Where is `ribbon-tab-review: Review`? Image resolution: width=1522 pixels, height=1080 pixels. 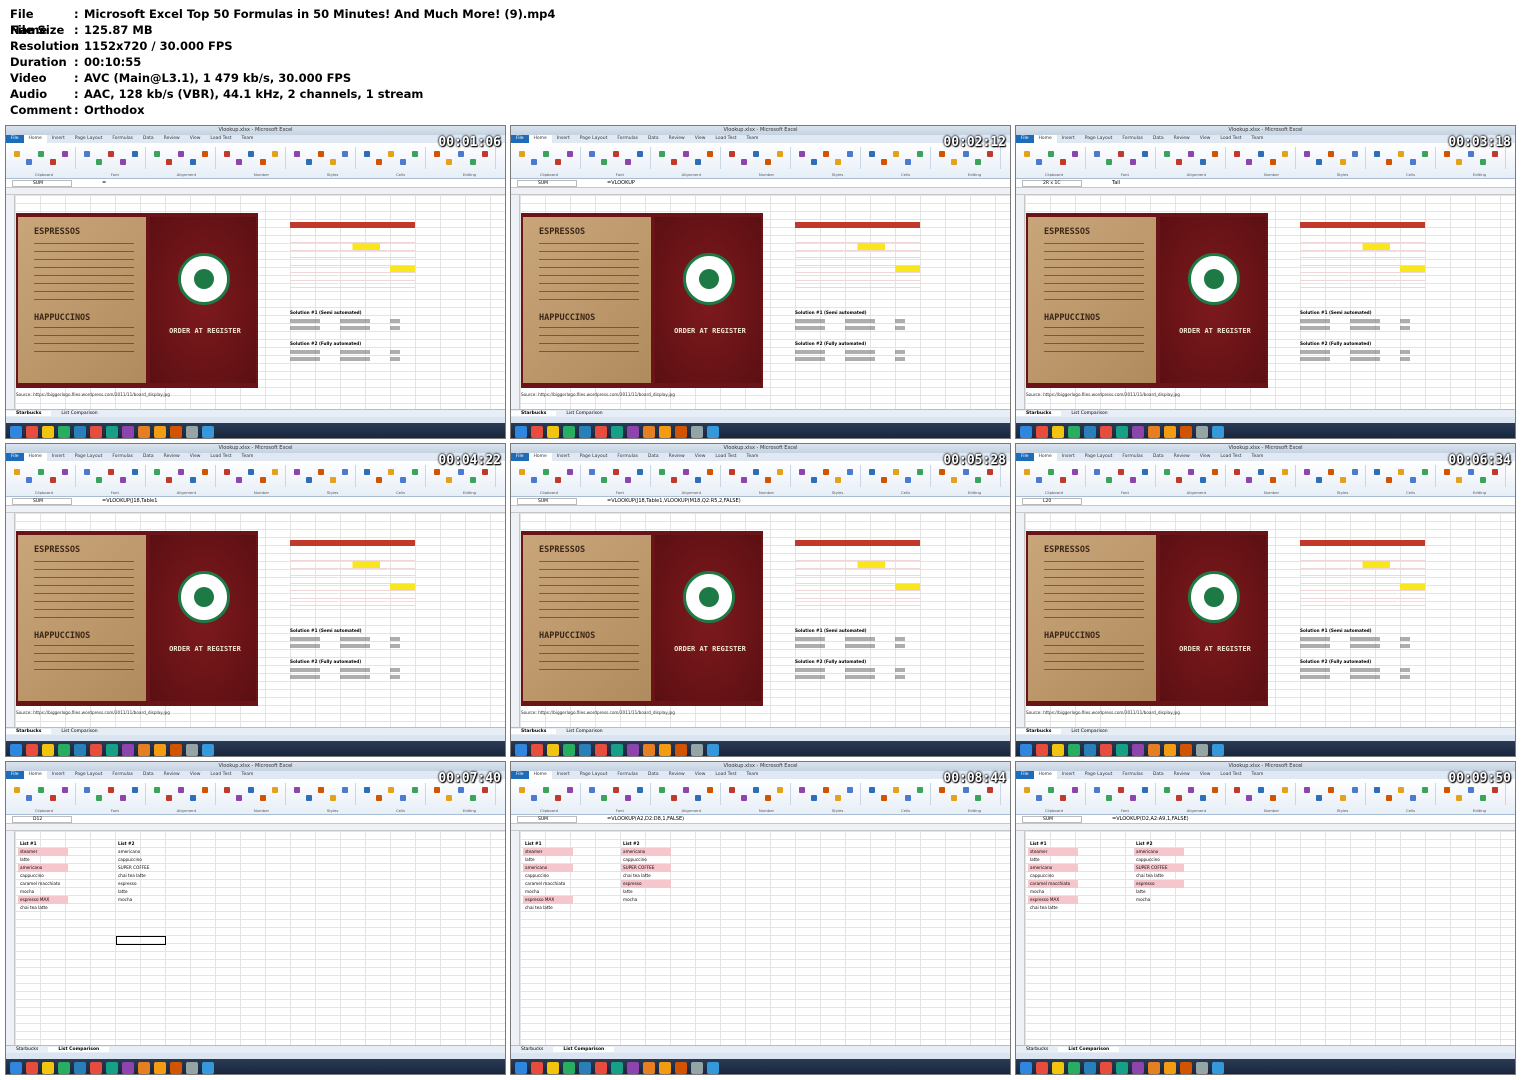
ribbon-tab-review: Review is located at coordinates (677, 457).